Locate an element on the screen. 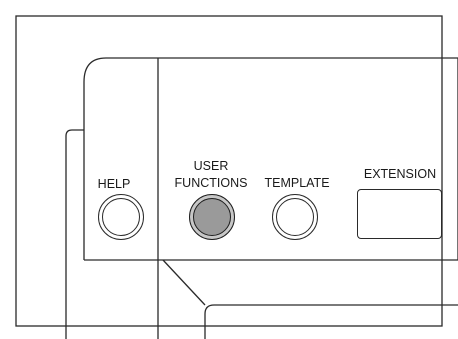 This screenshot has height=339, width=458. panel-top-edge is located at coordinates (270, 70).